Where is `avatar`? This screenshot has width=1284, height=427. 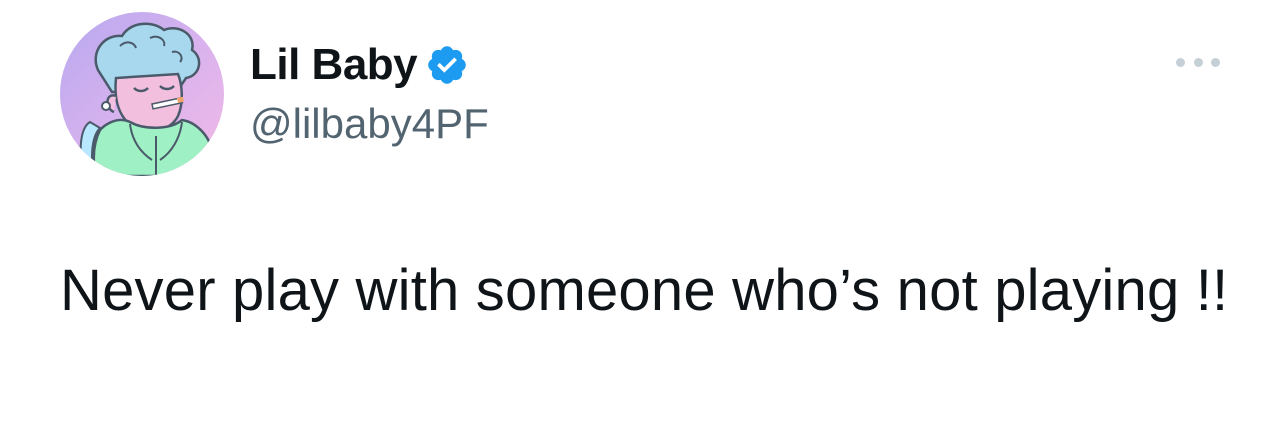
avatar is located at coordinates (142, 94).